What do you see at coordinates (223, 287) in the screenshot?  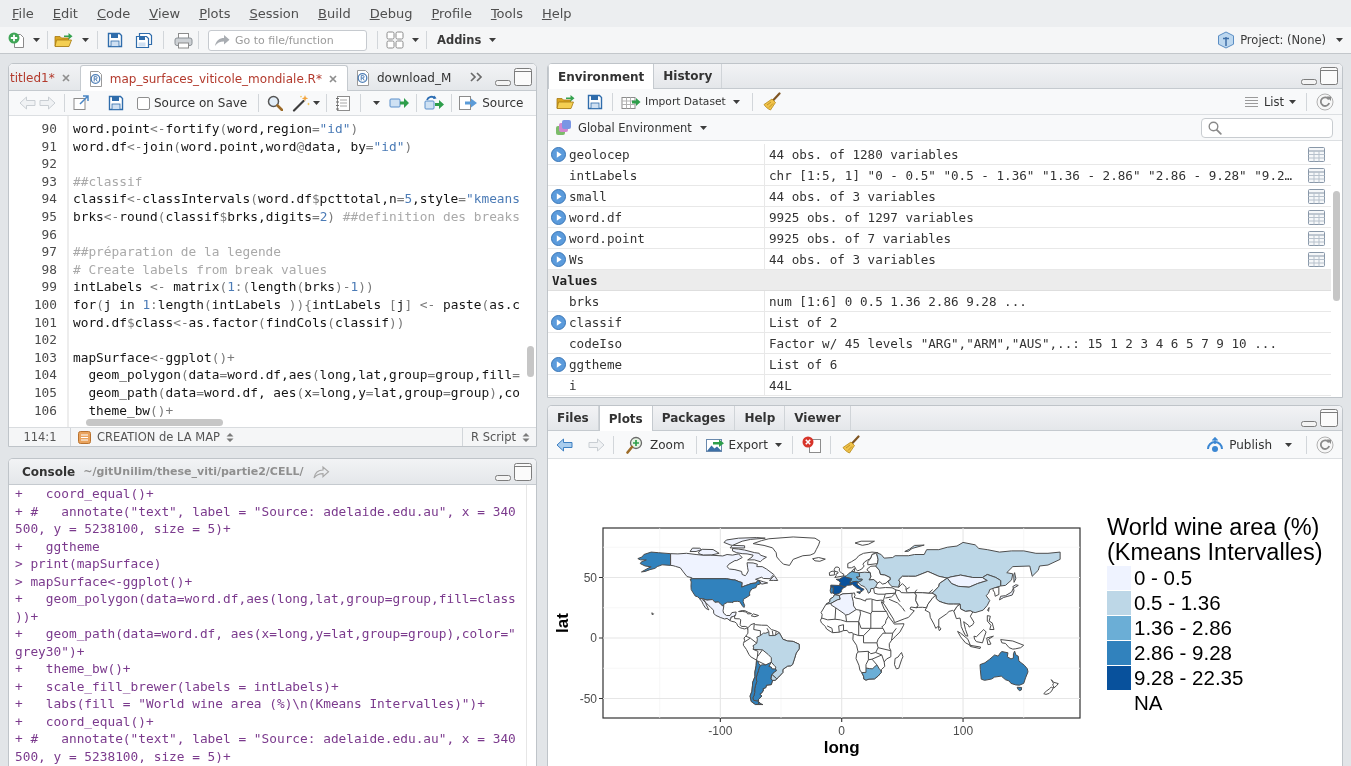 I see `code-line: intLabels <- matrix(1:(length(brks)-1))` at bounding box center [223, 287].